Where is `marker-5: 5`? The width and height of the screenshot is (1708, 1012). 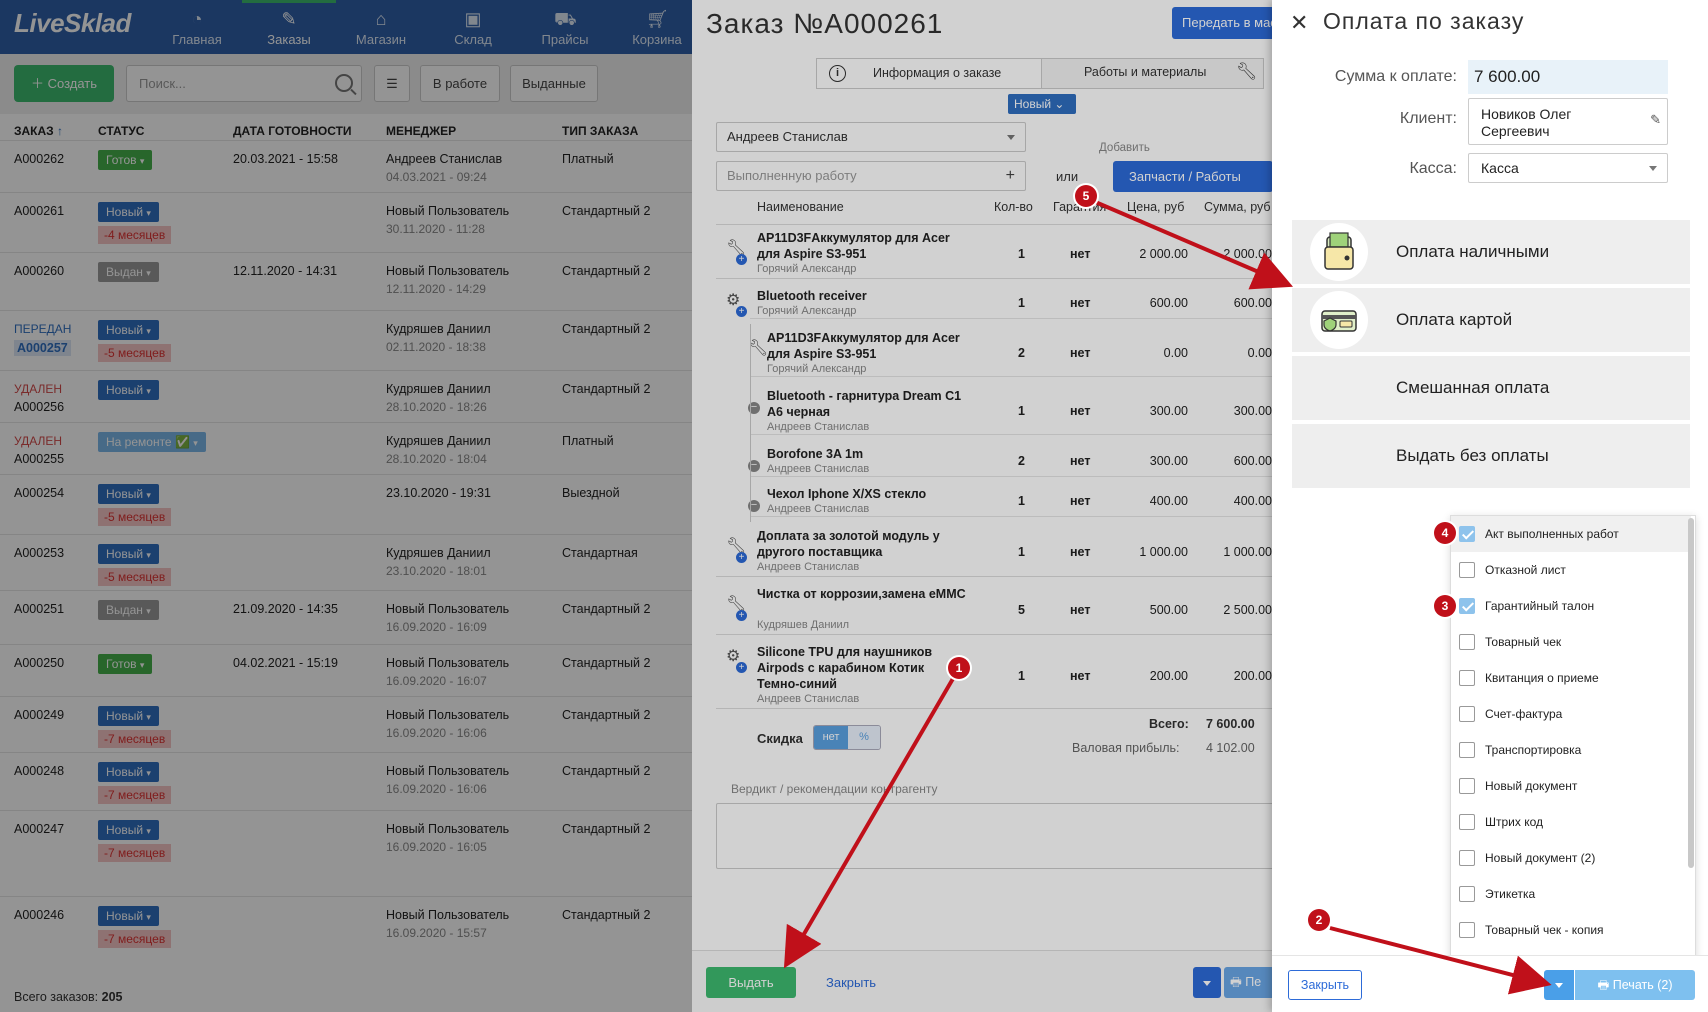
marker-5: 5 is located at coordinates (1086, 196).